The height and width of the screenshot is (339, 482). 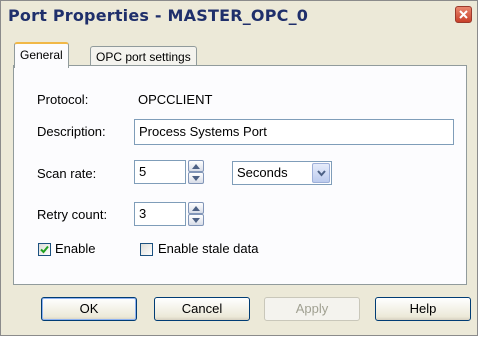 I want to click on scan-rate-spinner, so click(x=196, y=172).